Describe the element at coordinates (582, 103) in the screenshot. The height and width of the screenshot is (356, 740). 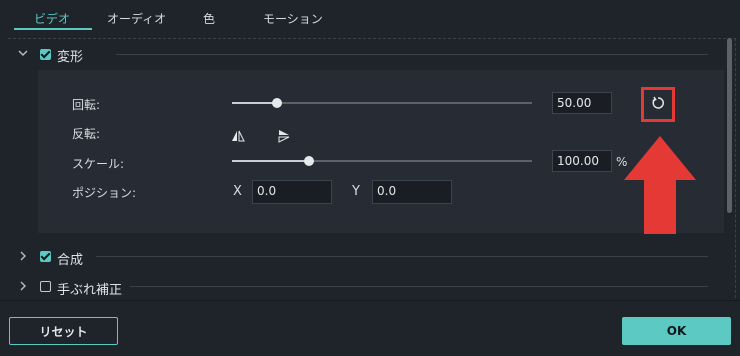
I see `rotate-value-input: 50.00` at that location.